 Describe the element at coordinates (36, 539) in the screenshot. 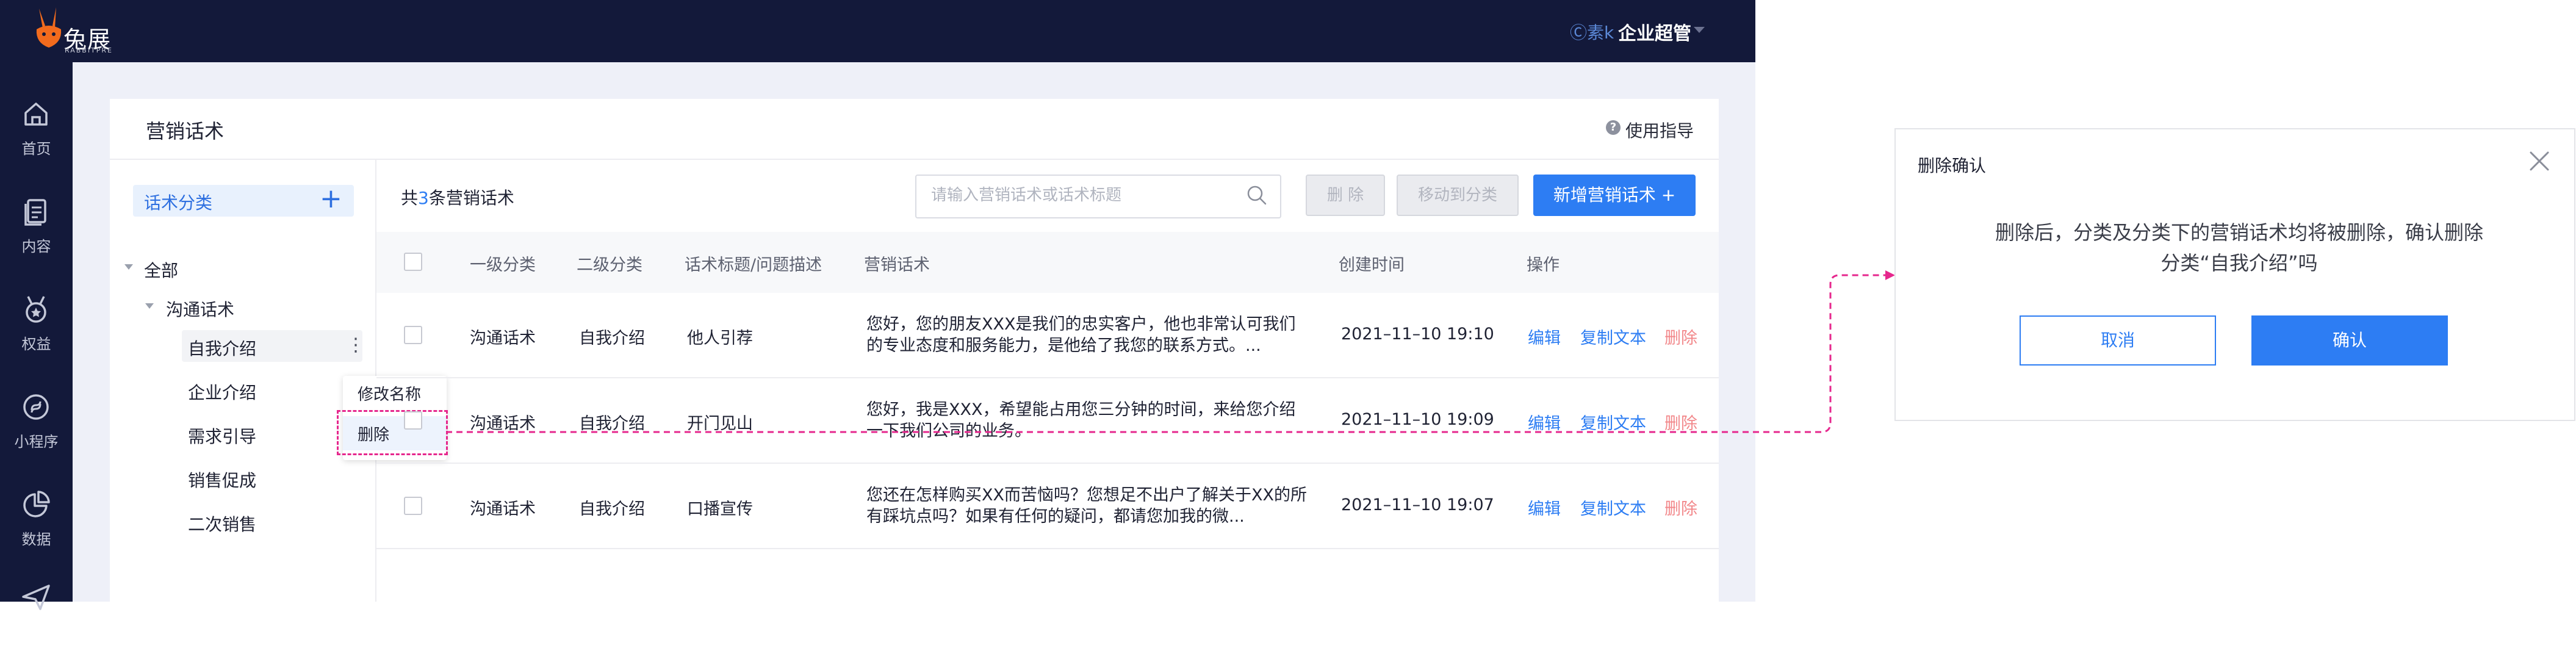

I see `sidebar-item-label: 数据` at that location.